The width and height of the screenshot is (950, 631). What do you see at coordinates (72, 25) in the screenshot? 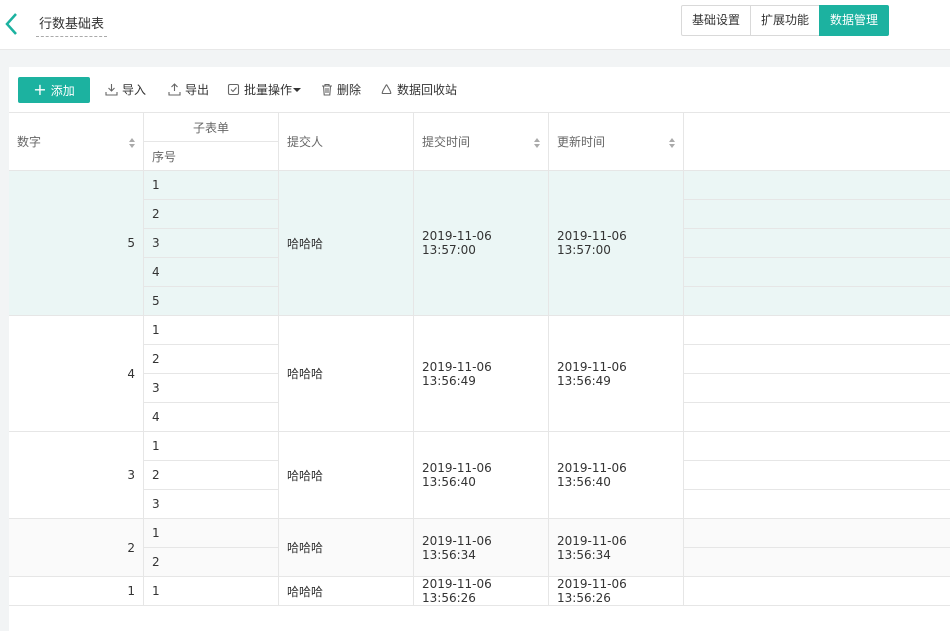
I see `form-title: 行数基础表` at bounding box center [72, 25].